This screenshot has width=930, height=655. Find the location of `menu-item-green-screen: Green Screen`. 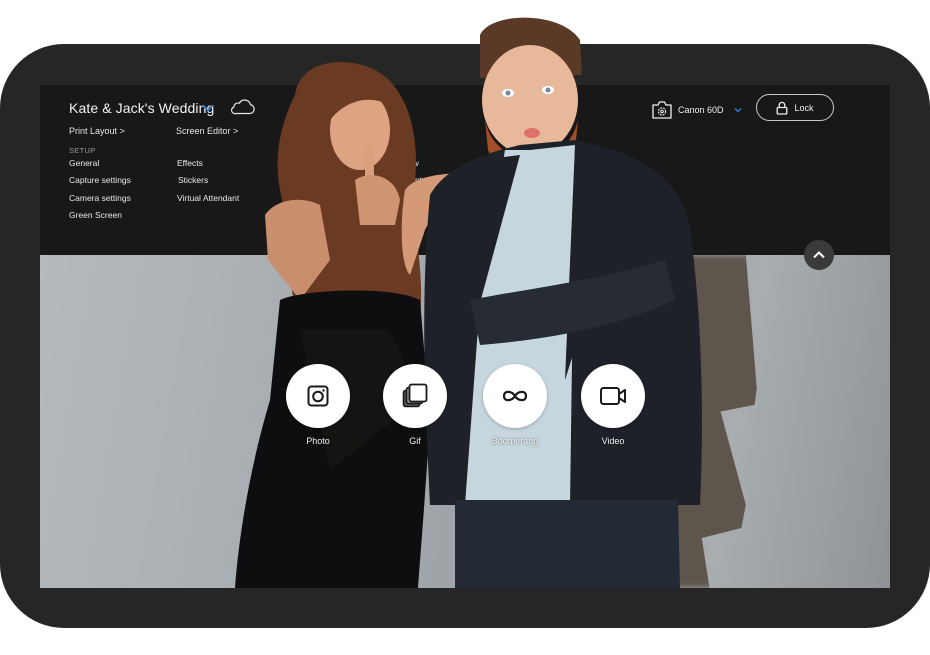

menu-item-green-screen: Green Screen is located at coordinates (95, 215).